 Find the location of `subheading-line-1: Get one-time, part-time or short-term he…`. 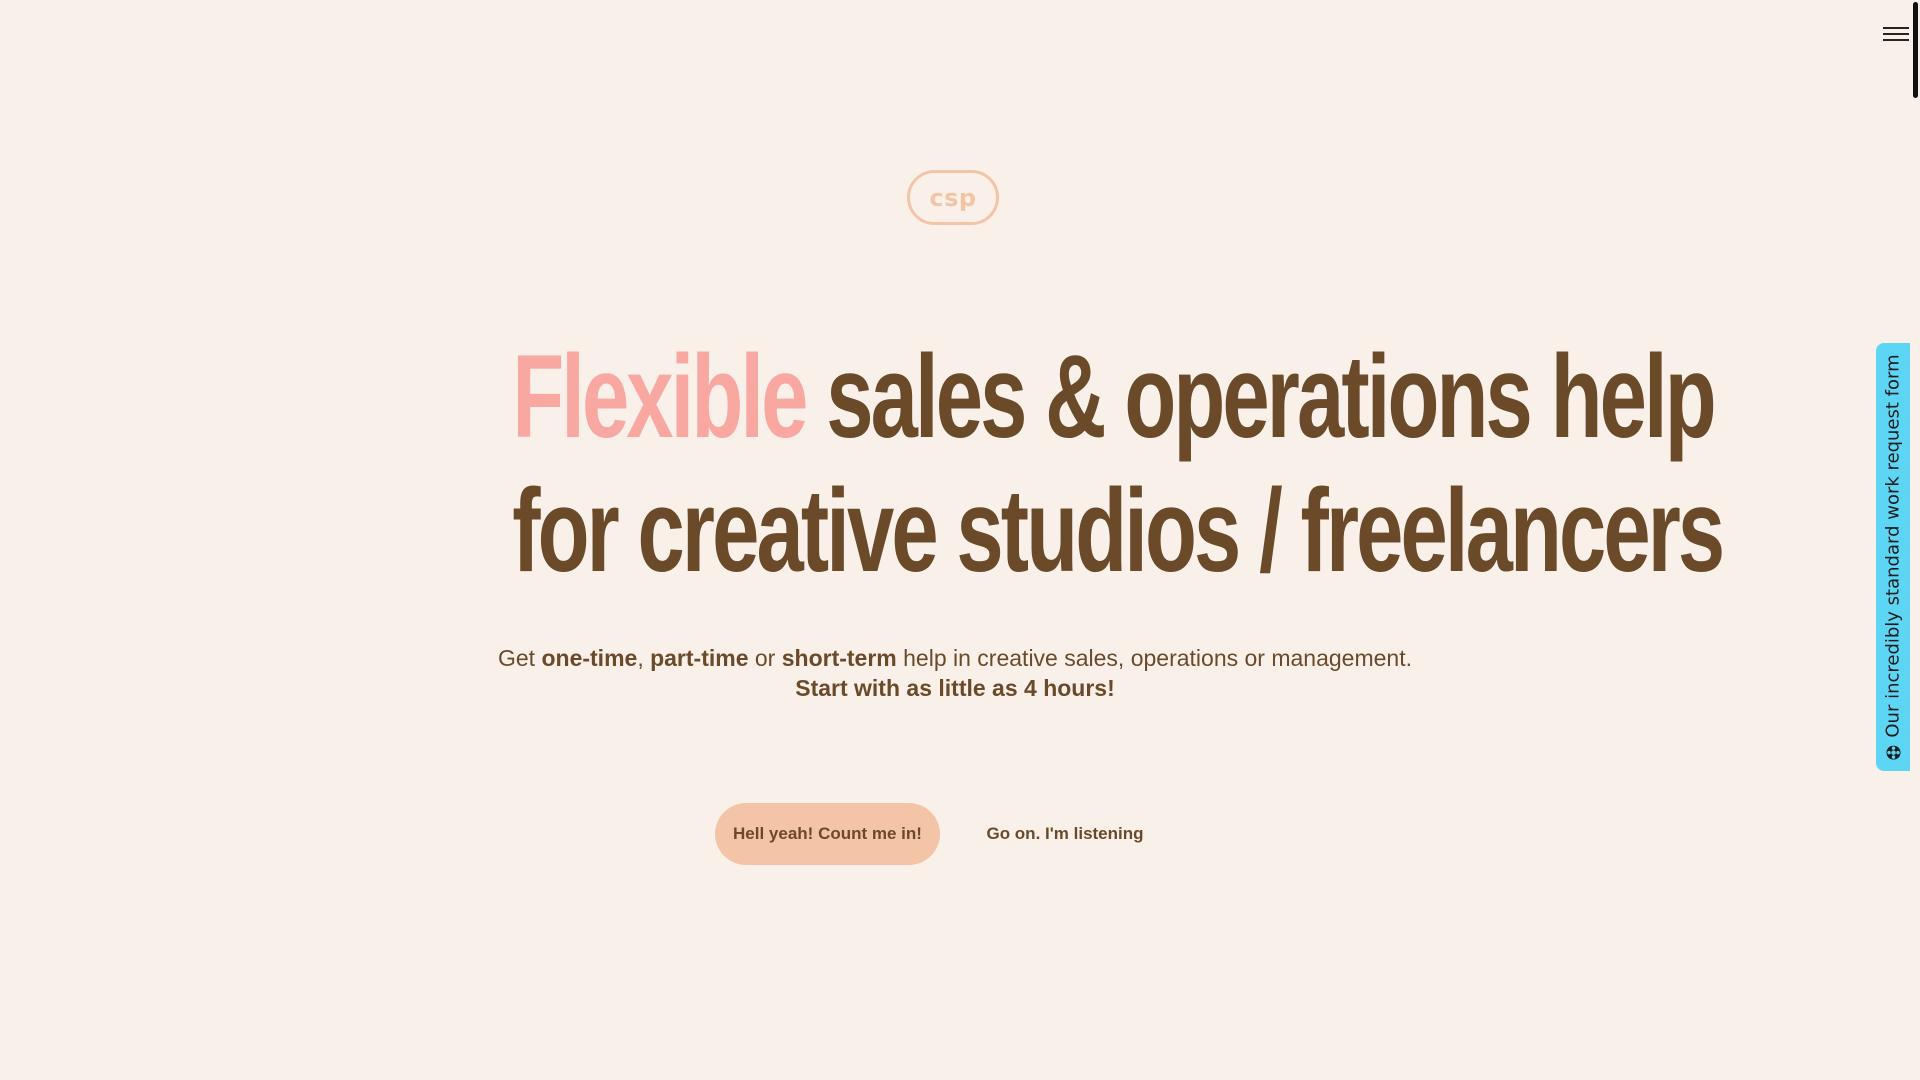

subheading-line-1: Get one-time, part-time or short-term he… is located at coordinates (955, 658).